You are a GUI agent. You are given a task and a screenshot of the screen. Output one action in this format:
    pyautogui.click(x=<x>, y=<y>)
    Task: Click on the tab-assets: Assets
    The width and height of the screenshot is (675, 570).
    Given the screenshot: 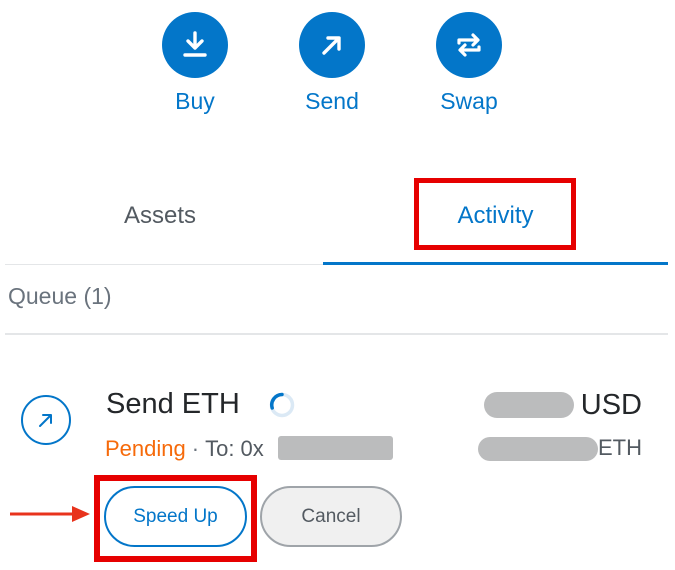 What is the action you would take?
    pyautogui.click(x=160, y=216)
    